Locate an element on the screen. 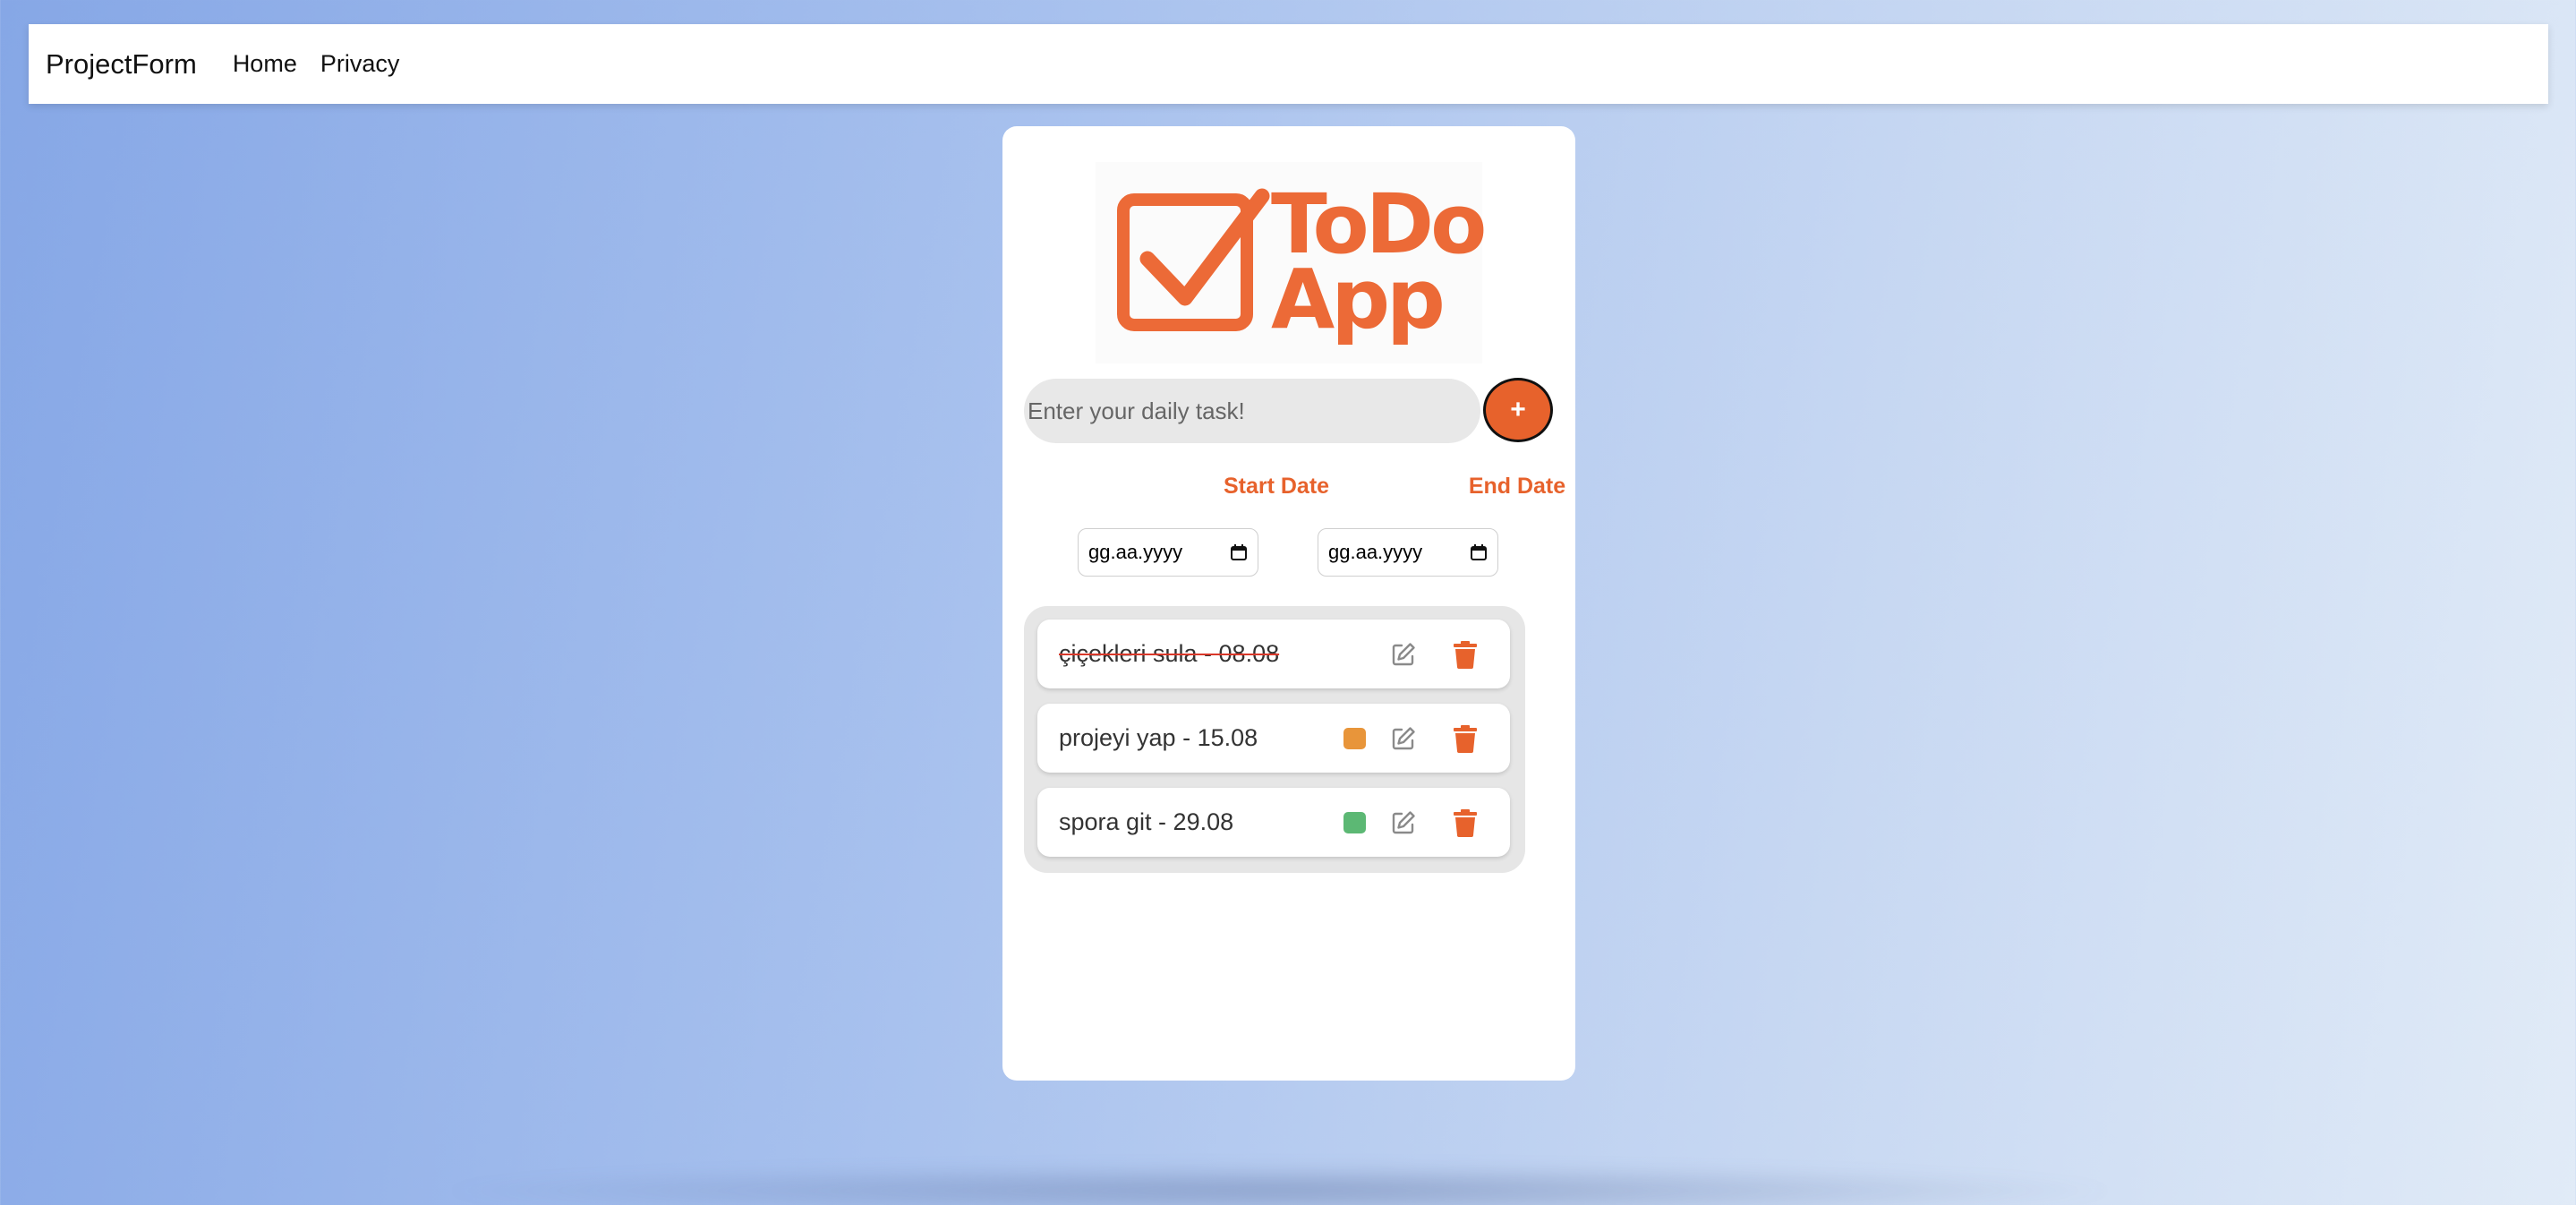 The image size is (2576, 1205). task-input is located at coordinates (1252, 411).